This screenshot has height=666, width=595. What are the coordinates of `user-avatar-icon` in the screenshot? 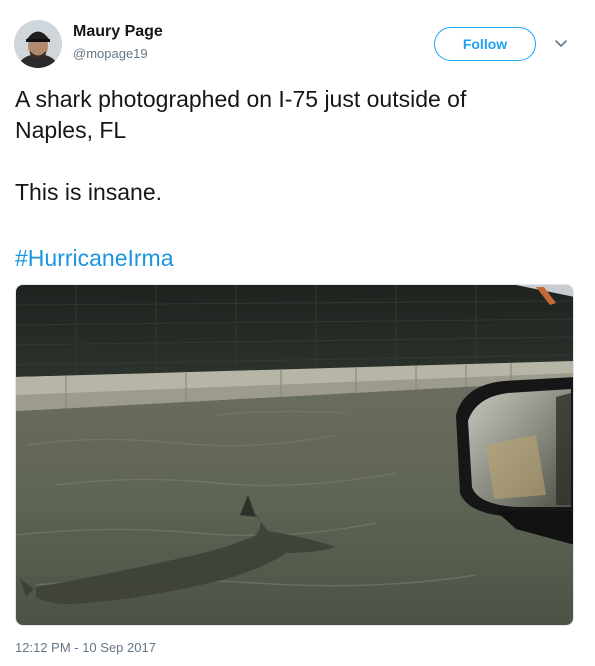 It's located at (38, 44).